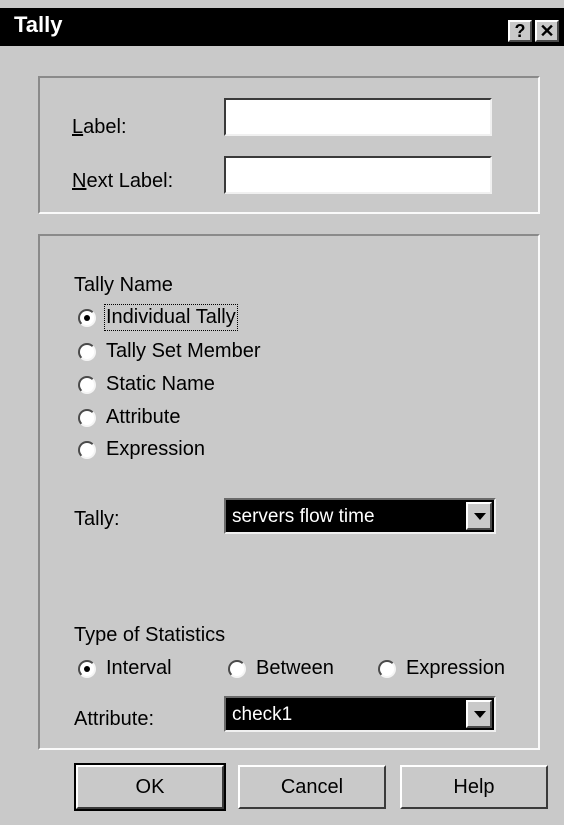 This screenshot has height=825, width=564. I want to click on tally-caption: Tally:, so click(97, 519).